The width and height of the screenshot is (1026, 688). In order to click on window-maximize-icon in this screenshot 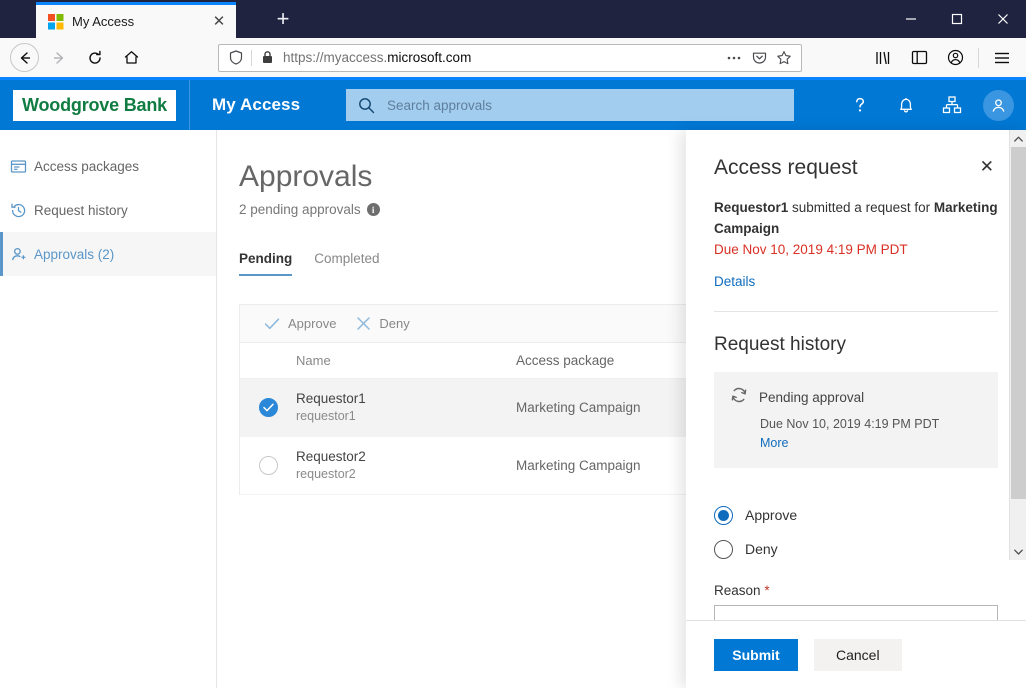, I will do `click(957, 19)`.